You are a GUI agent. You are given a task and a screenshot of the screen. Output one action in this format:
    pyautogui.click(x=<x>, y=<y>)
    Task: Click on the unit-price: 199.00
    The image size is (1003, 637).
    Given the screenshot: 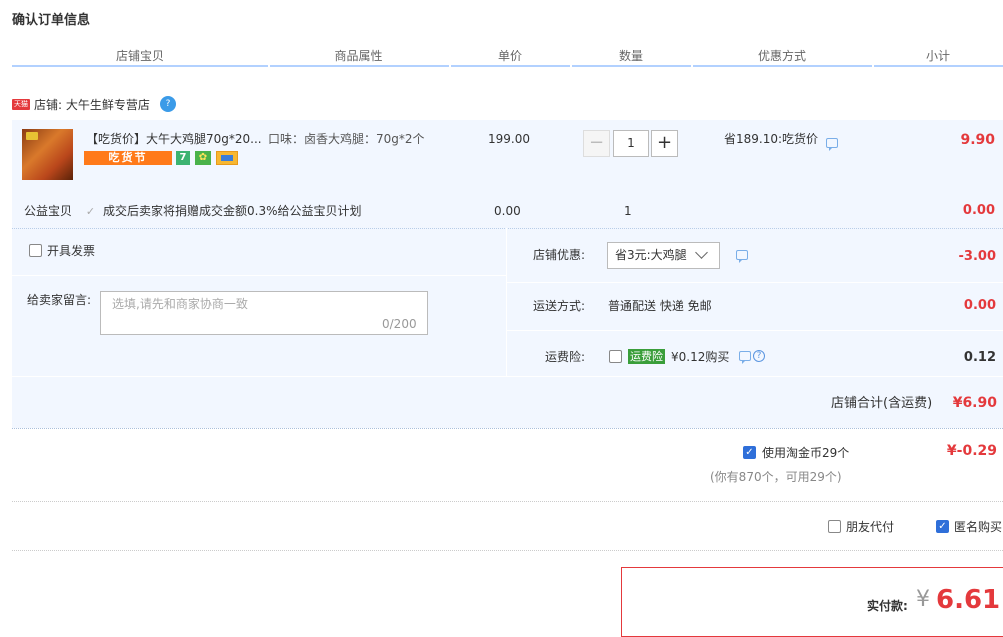 What is the action you would take?
    pyautogui.click(x=509, y=139)
    